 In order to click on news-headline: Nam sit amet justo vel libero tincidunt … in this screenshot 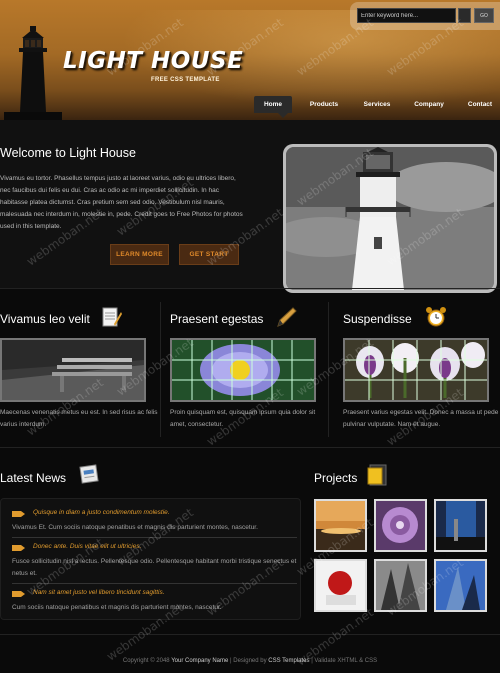, I will do `click(99, 592)`.